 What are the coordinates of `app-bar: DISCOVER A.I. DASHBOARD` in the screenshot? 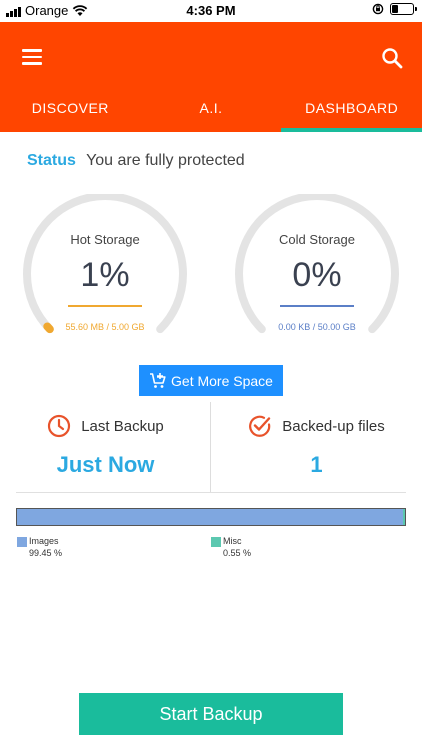 It's located at (211, 77).